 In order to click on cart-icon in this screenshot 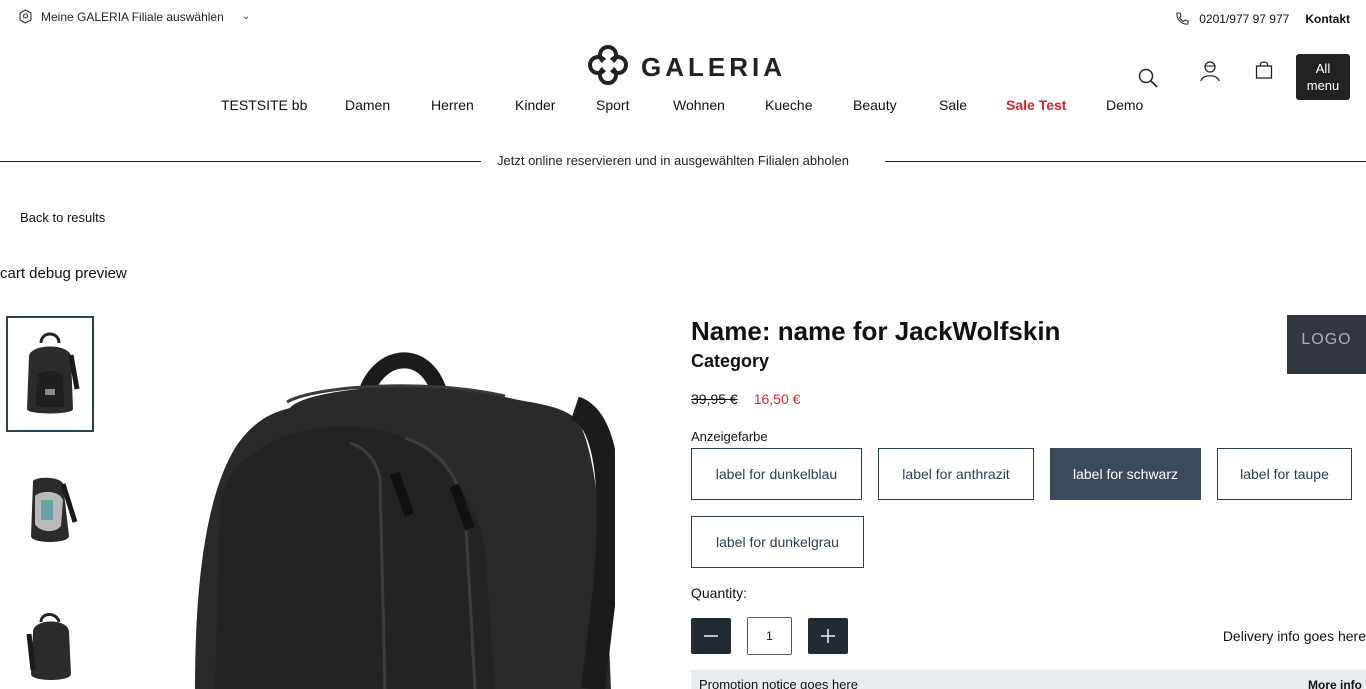, I will do `click(1264, 70)`.